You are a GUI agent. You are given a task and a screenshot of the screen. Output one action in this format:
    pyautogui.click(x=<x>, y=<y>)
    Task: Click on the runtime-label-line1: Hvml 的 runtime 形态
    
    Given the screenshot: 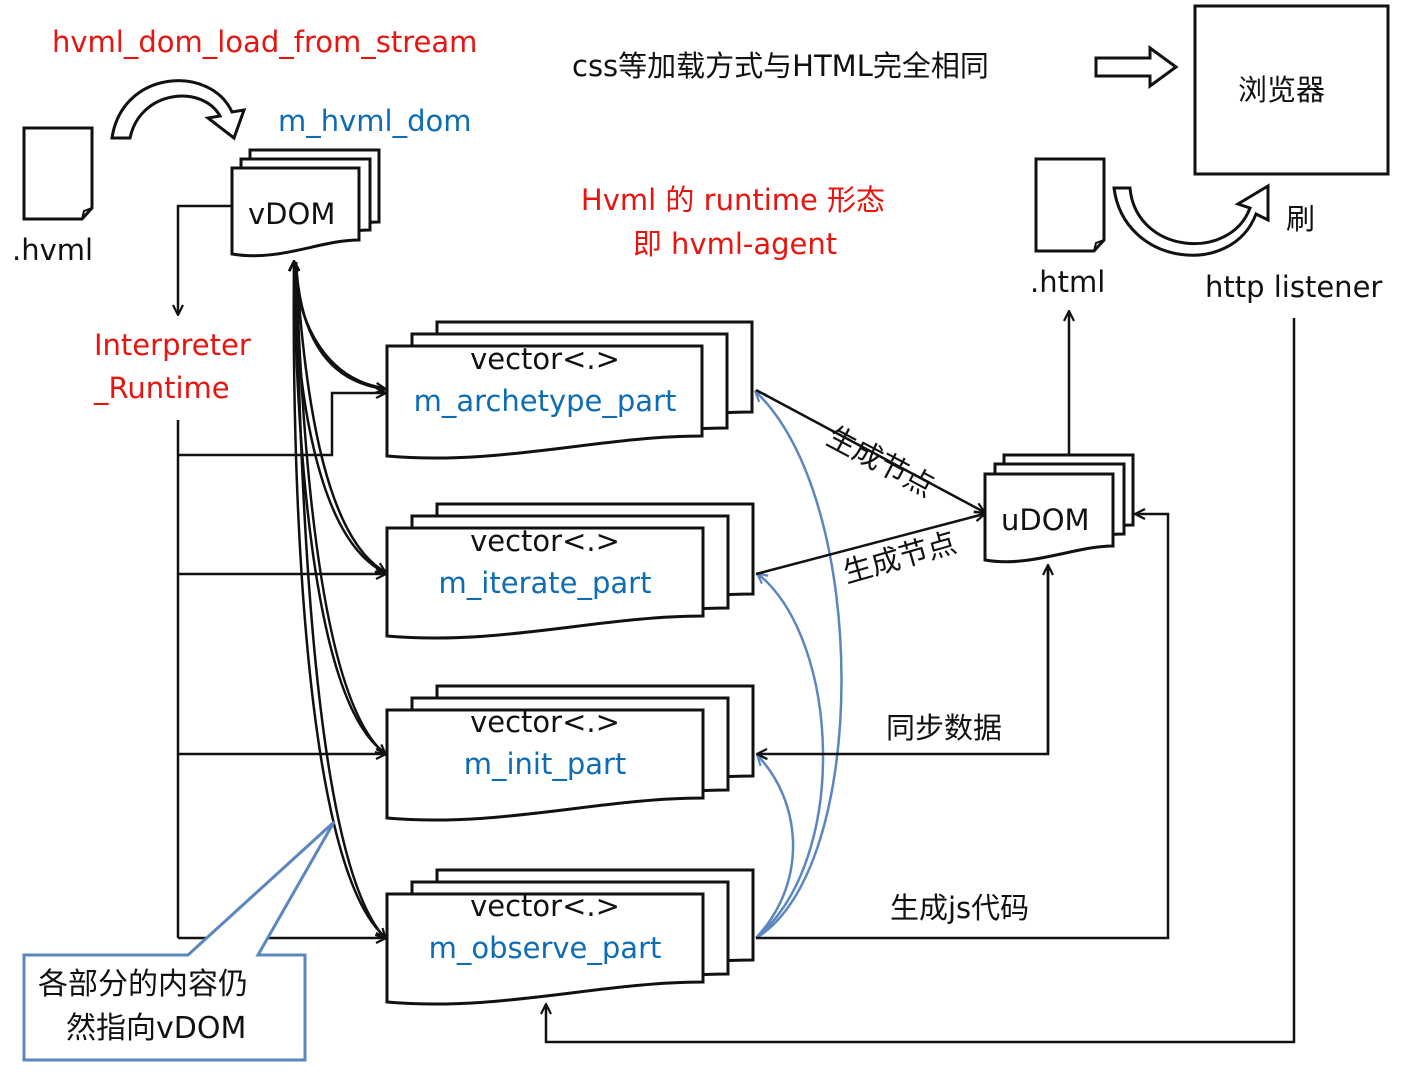 What is the action you would take?
    pyautogui.click(x=733, y=200)
    